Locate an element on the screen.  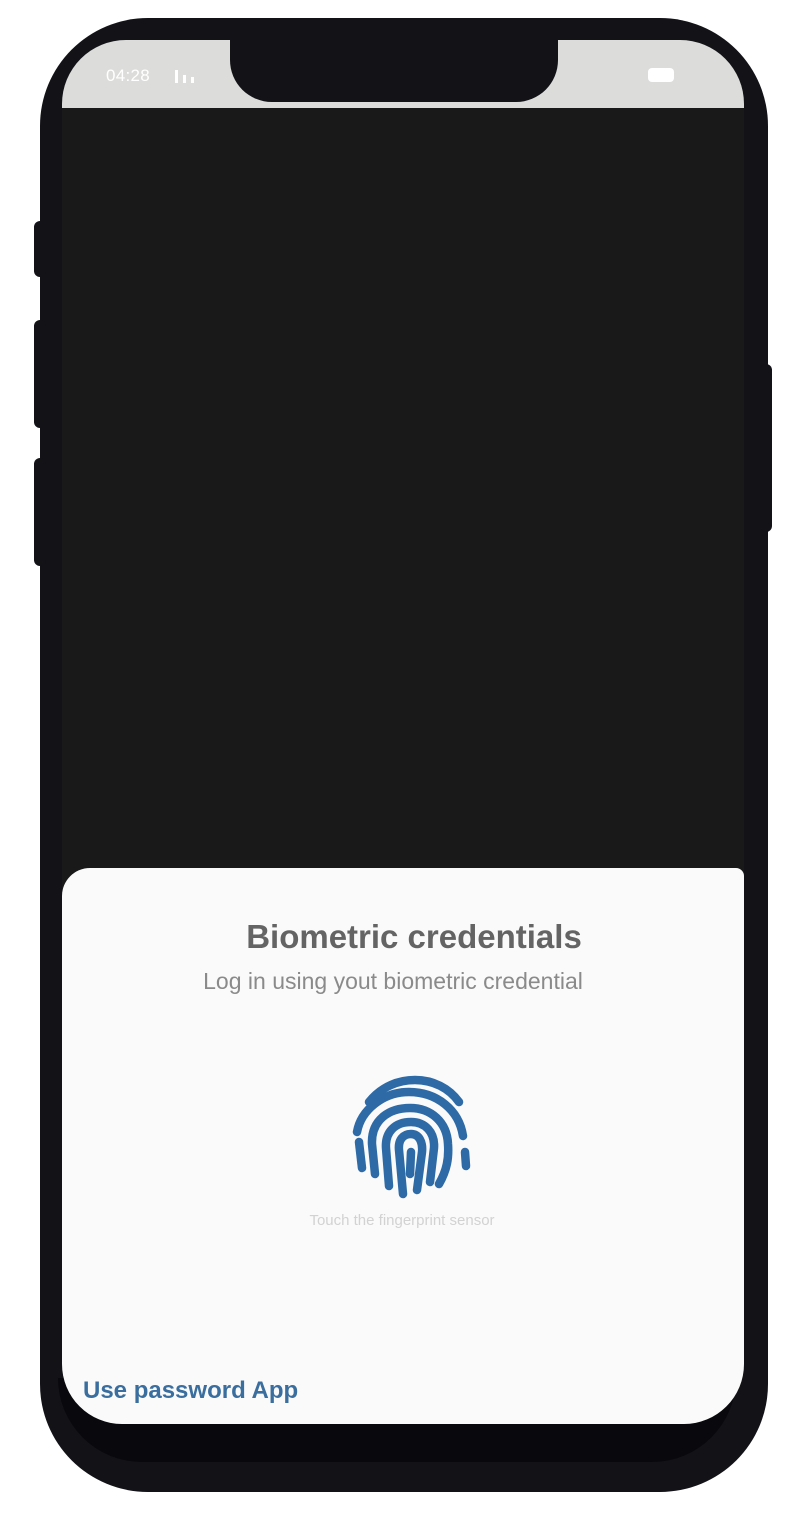
mute-switch is located at coordinates (40, 249).